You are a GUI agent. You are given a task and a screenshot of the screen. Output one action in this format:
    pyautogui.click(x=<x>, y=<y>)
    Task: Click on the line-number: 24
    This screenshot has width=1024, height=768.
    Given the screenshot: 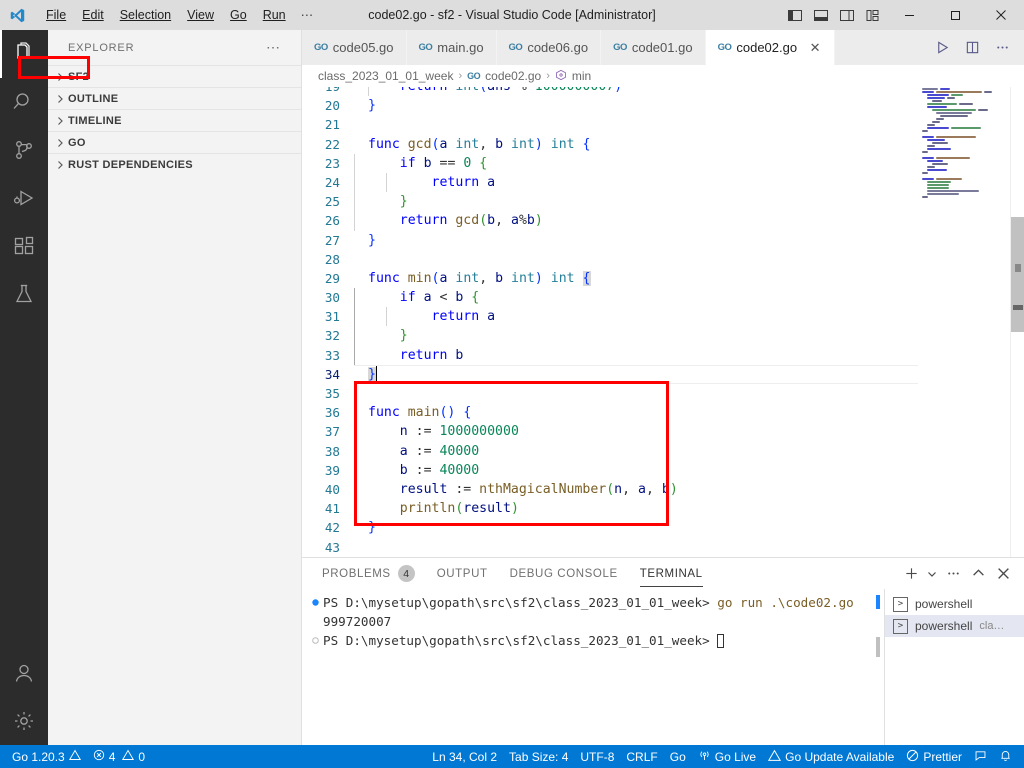 What is the action you would take?
    pyautogui.click(x=332, y=182)
    